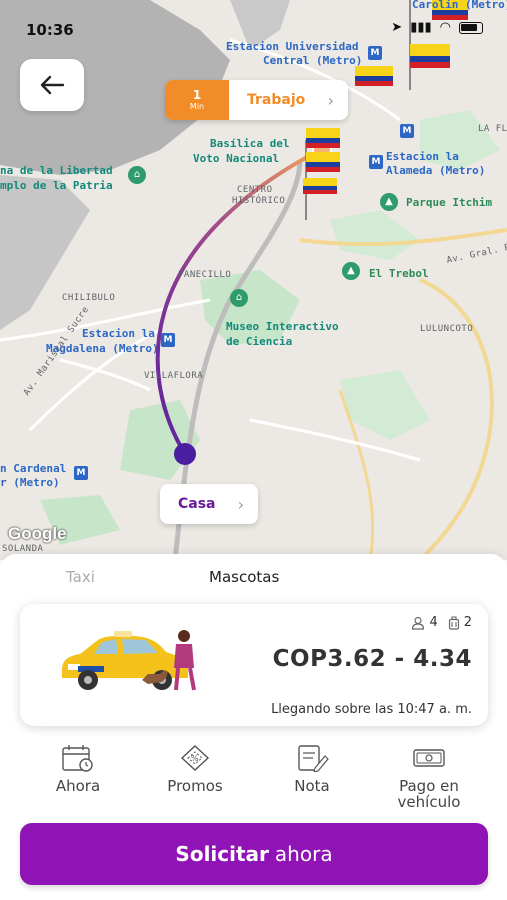 The width and height of the screenshot is (507, 900). I want to click on map-label-libertad-1: na de la Libertad, so click(56, 170).